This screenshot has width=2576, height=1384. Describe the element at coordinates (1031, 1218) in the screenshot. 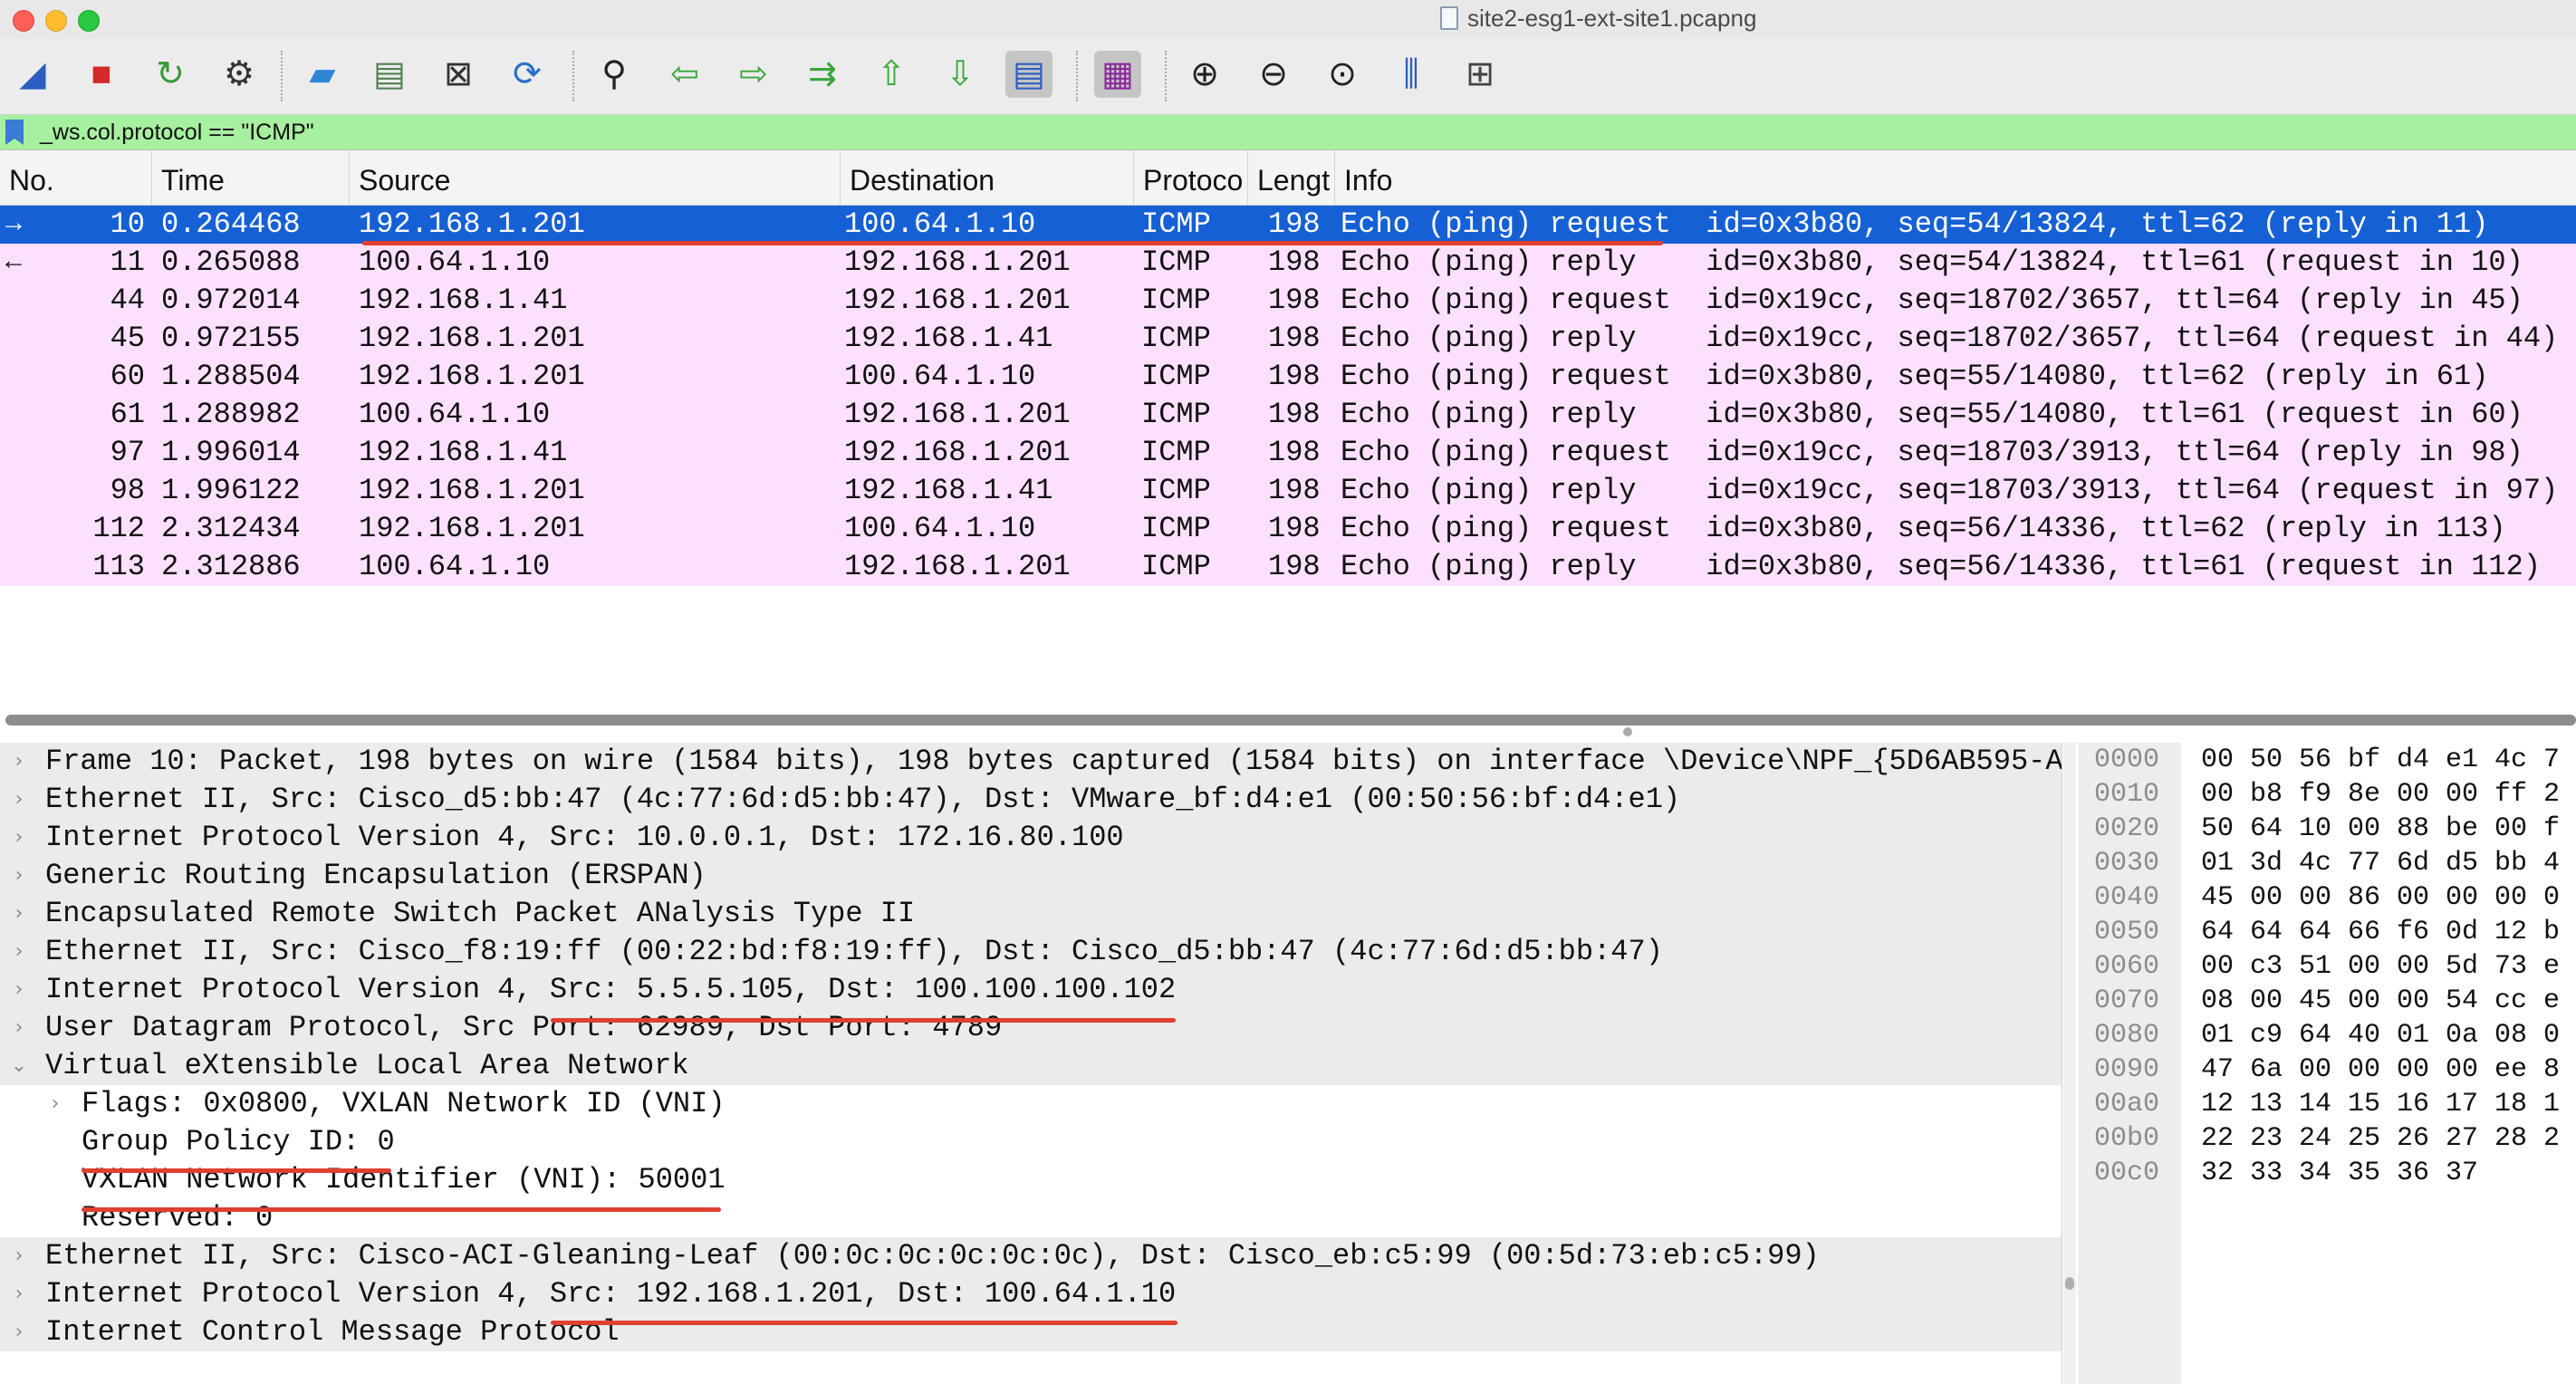

I see `details-tree-item: Reserved: 0` at that location.